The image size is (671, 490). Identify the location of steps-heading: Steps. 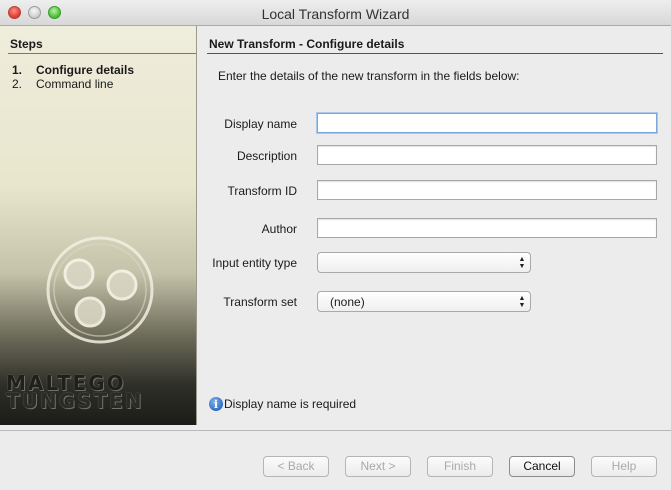
(26, 44).